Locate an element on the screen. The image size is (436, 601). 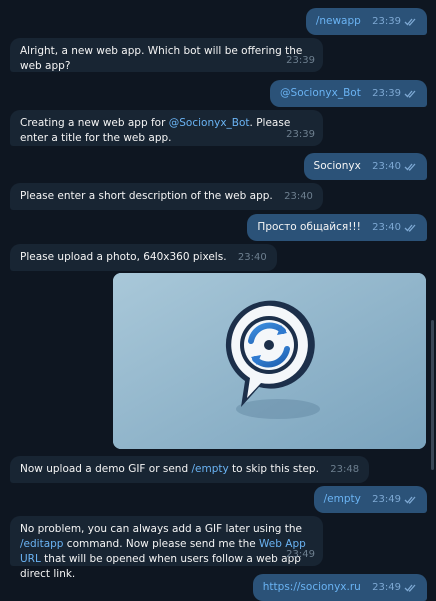
message-outgoing: Socionyx 23:40 is located at coordinates (365, 166).